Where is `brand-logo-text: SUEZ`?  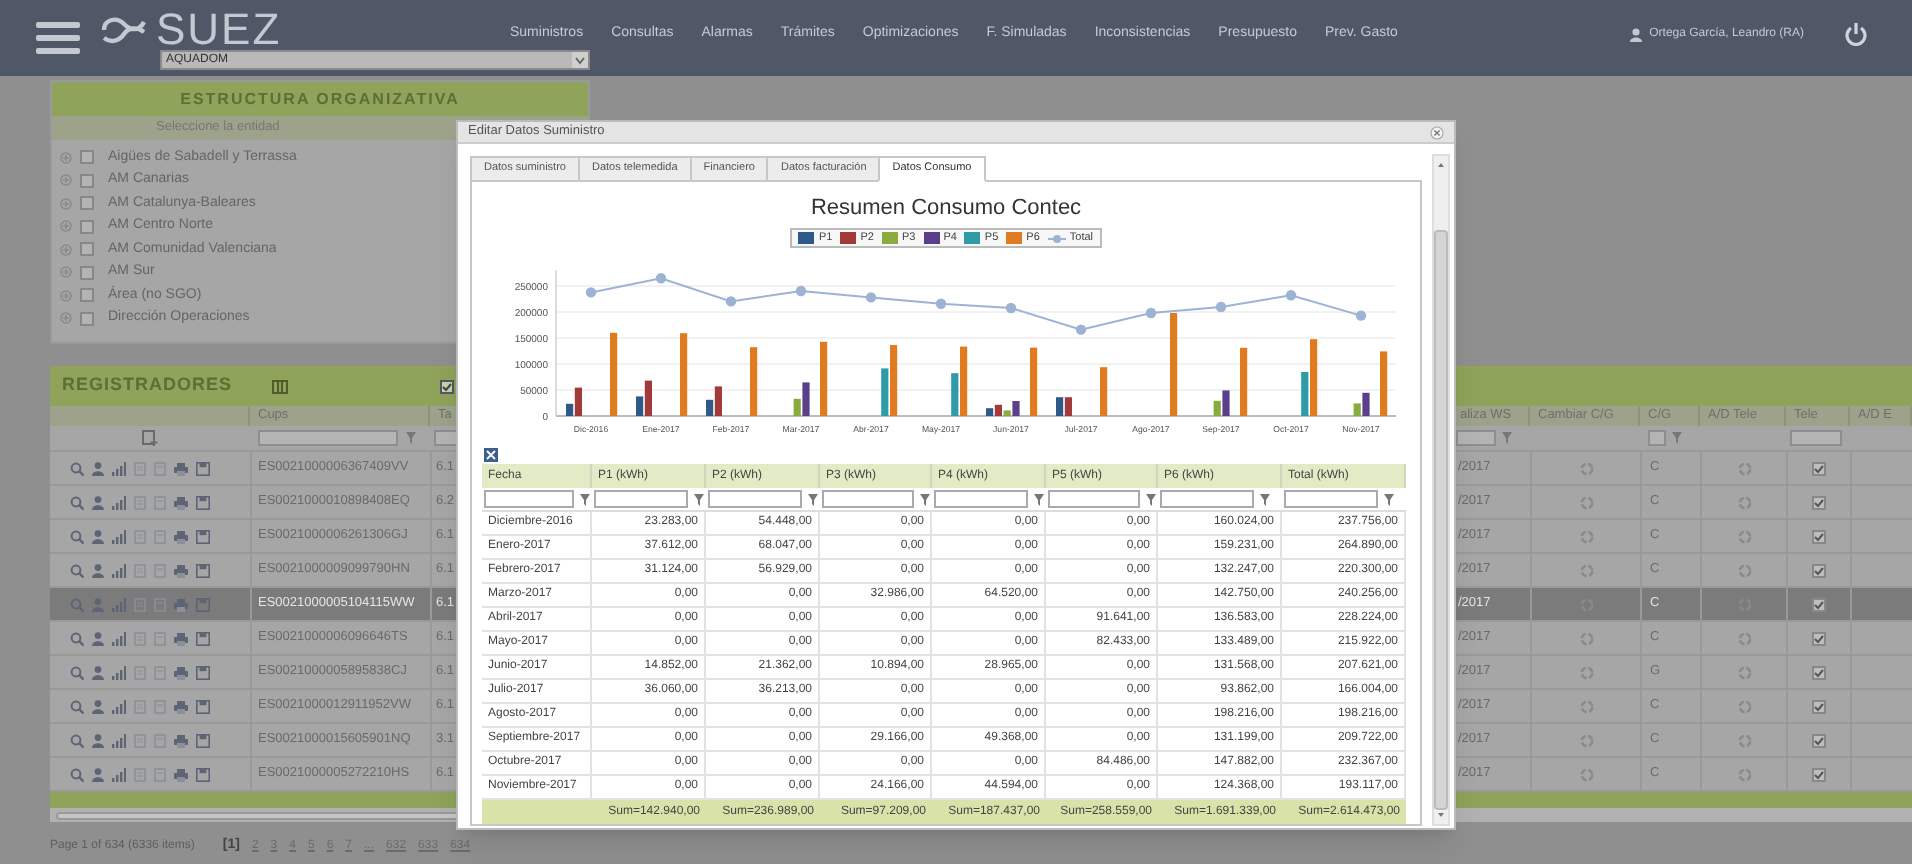
brand-logo-text: SUEZ is located at coordinates (219, 30).